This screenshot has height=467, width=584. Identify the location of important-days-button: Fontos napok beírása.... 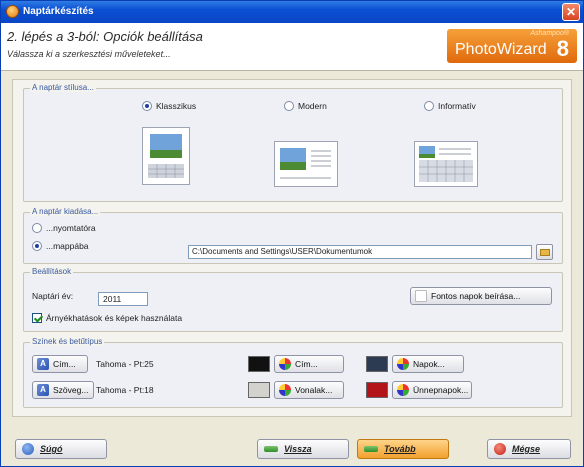
(481, 296).